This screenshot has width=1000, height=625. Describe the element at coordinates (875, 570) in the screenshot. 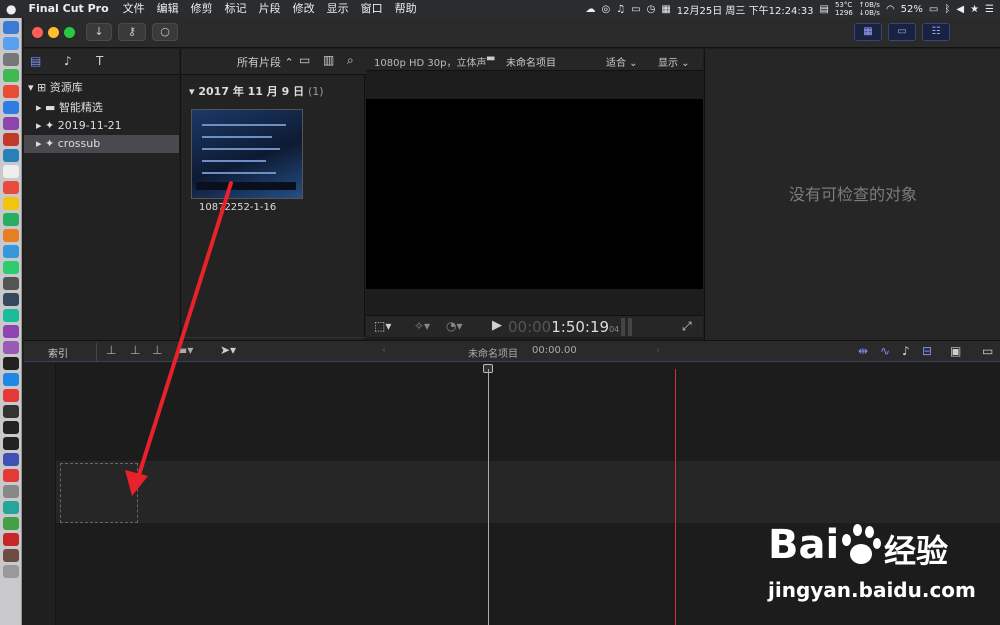

I see `baidu-watermark: Bai 经验 jingyan.baidu.com` at that location.